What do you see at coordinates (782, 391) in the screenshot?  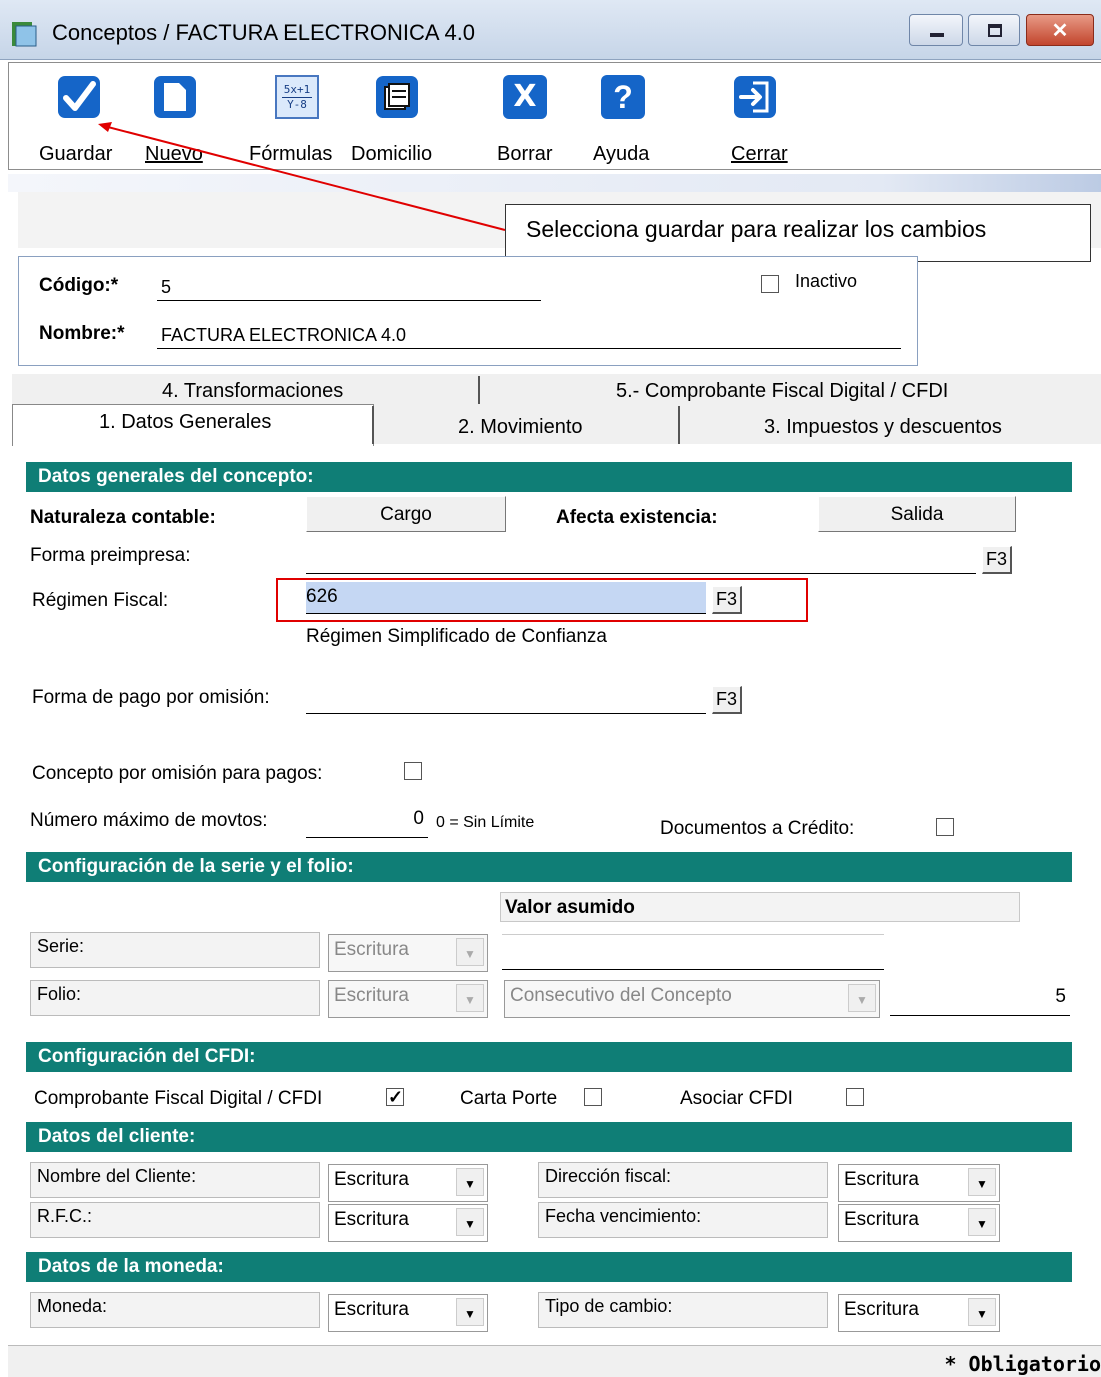 I see `tab-cfdi: 5.- Comprobante Fiscal Digital / CFDI` at bounding box center [782, 391].